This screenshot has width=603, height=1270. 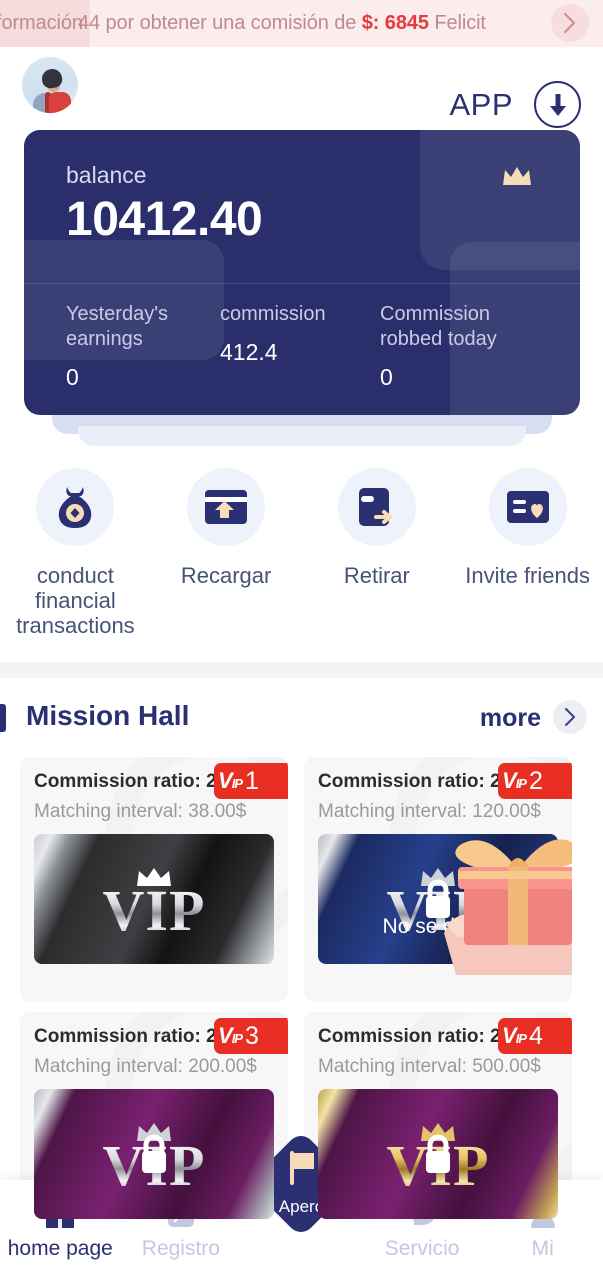 I want to click on tab-label: home page, so click(x=60, y=1248).